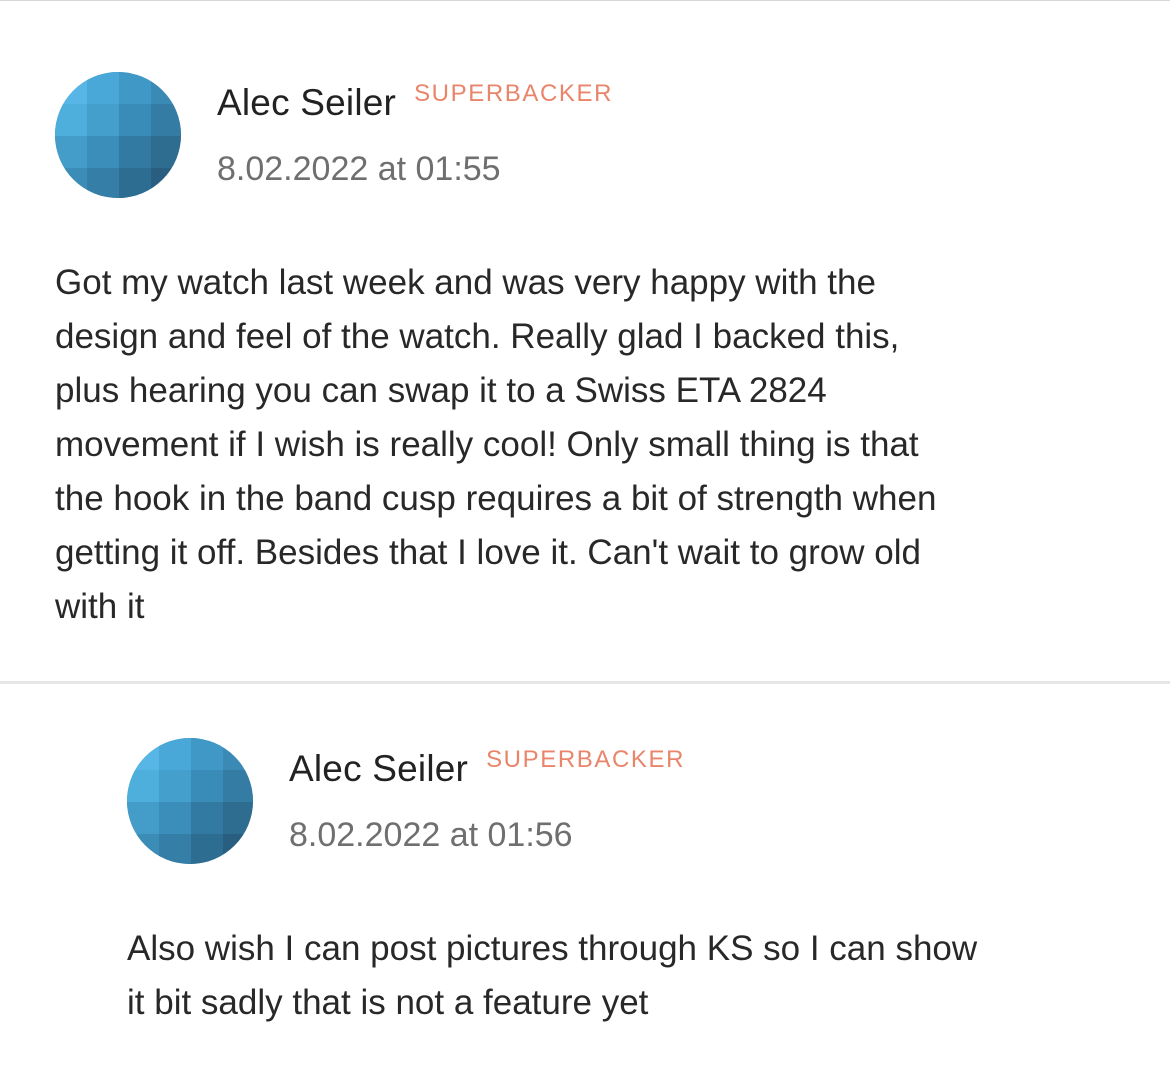 The image size is (1170, 1073). I want to click on comment-separator, so click(585, 682).